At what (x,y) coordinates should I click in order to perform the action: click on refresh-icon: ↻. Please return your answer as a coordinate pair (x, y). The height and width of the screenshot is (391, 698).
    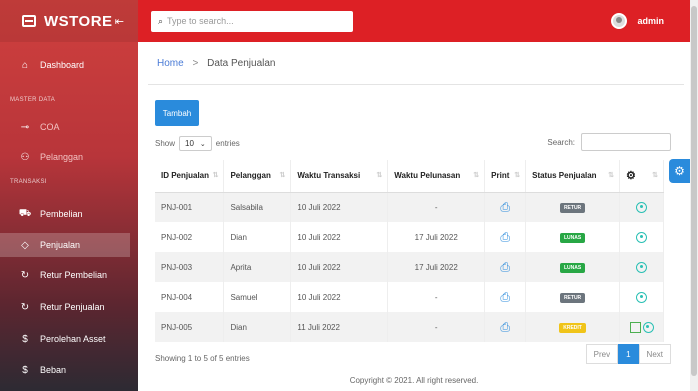
    Looking at the image, I should click on (25, 307).